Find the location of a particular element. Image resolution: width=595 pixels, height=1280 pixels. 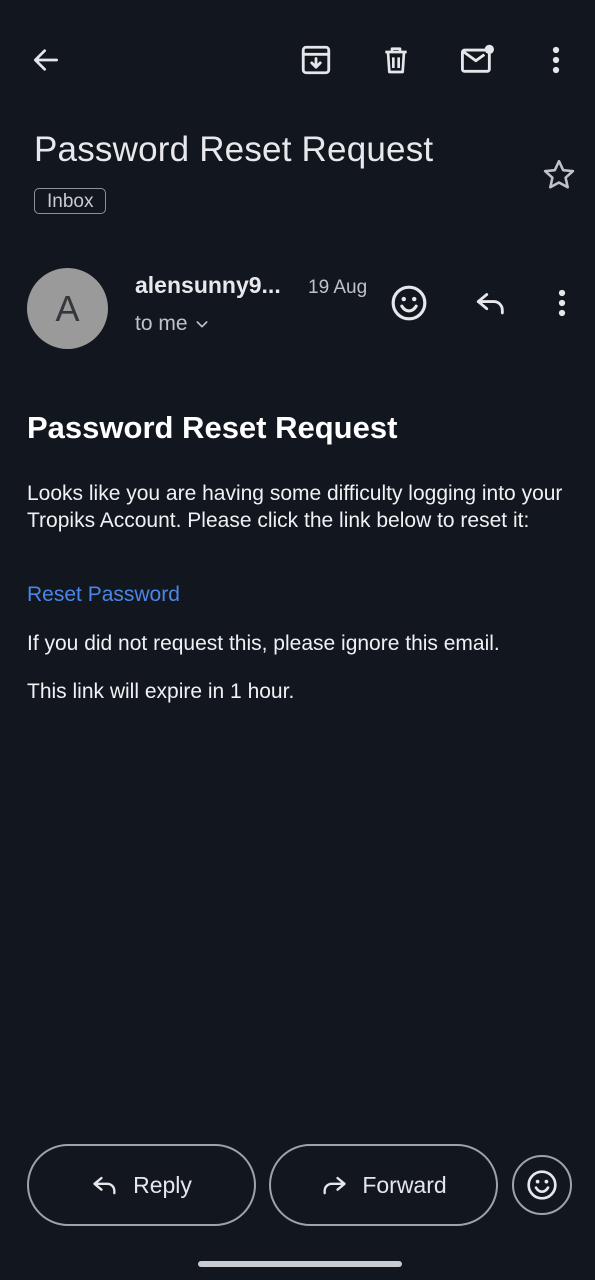

arrow-left-icon is located at coordinates (46, 60).